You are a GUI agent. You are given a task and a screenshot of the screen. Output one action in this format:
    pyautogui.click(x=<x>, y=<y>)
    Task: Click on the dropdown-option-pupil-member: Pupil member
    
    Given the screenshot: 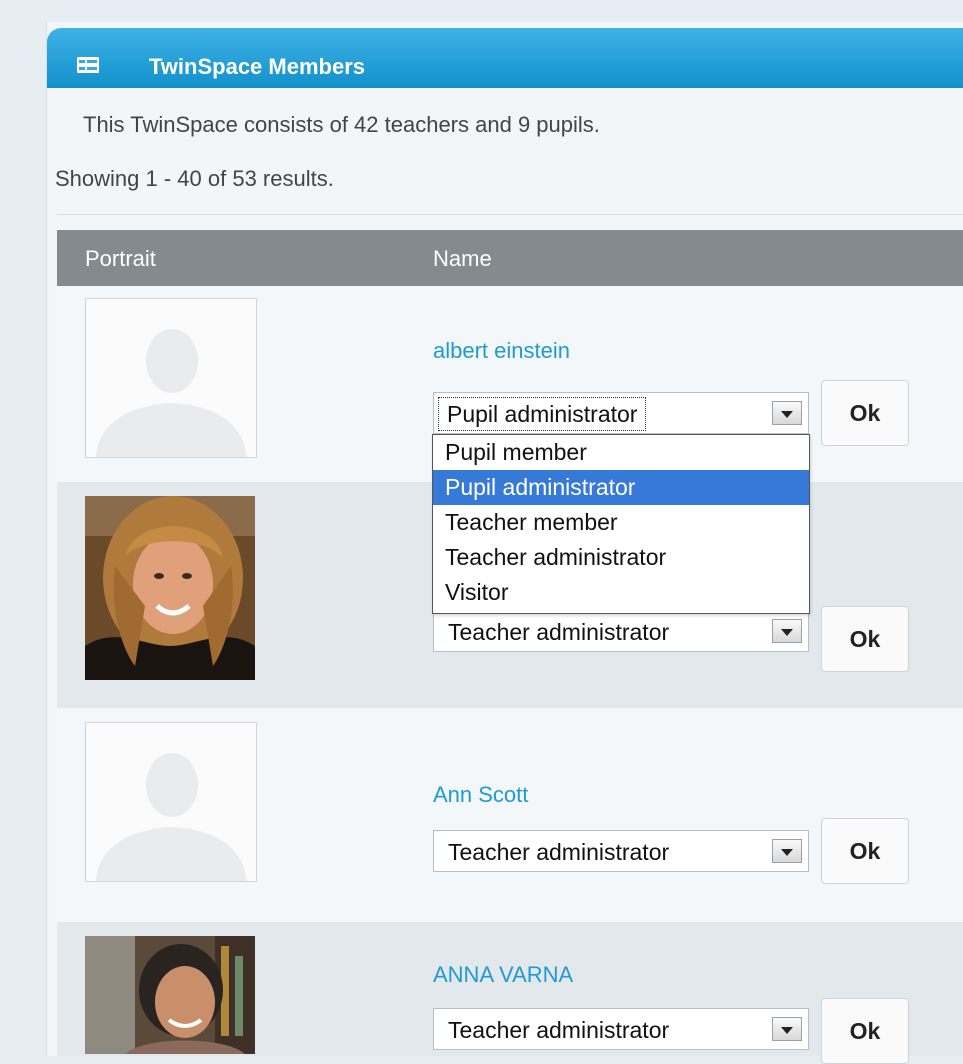 What is the action you would take?
    pyautogui.click(x=621, y=452)
    